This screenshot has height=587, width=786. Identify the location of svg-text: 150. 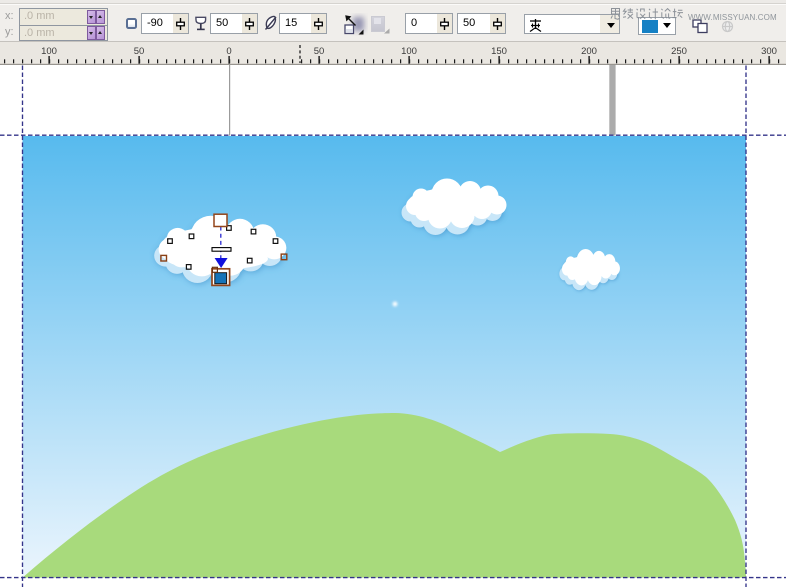
(499, 51).